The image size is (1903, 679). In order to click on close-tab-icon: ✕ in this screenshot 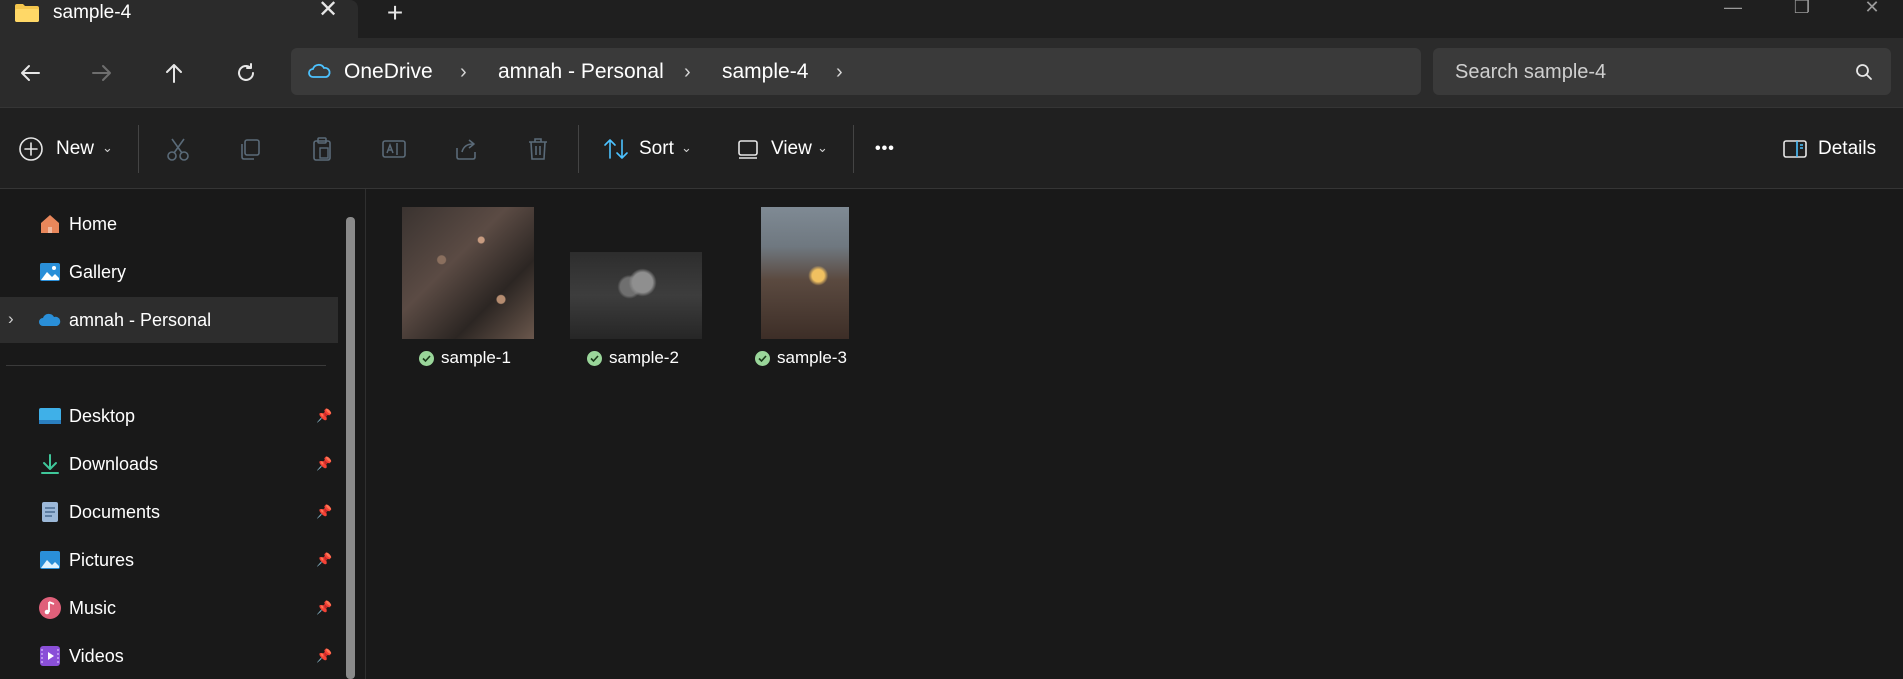, I will do `click(328, 11)`.